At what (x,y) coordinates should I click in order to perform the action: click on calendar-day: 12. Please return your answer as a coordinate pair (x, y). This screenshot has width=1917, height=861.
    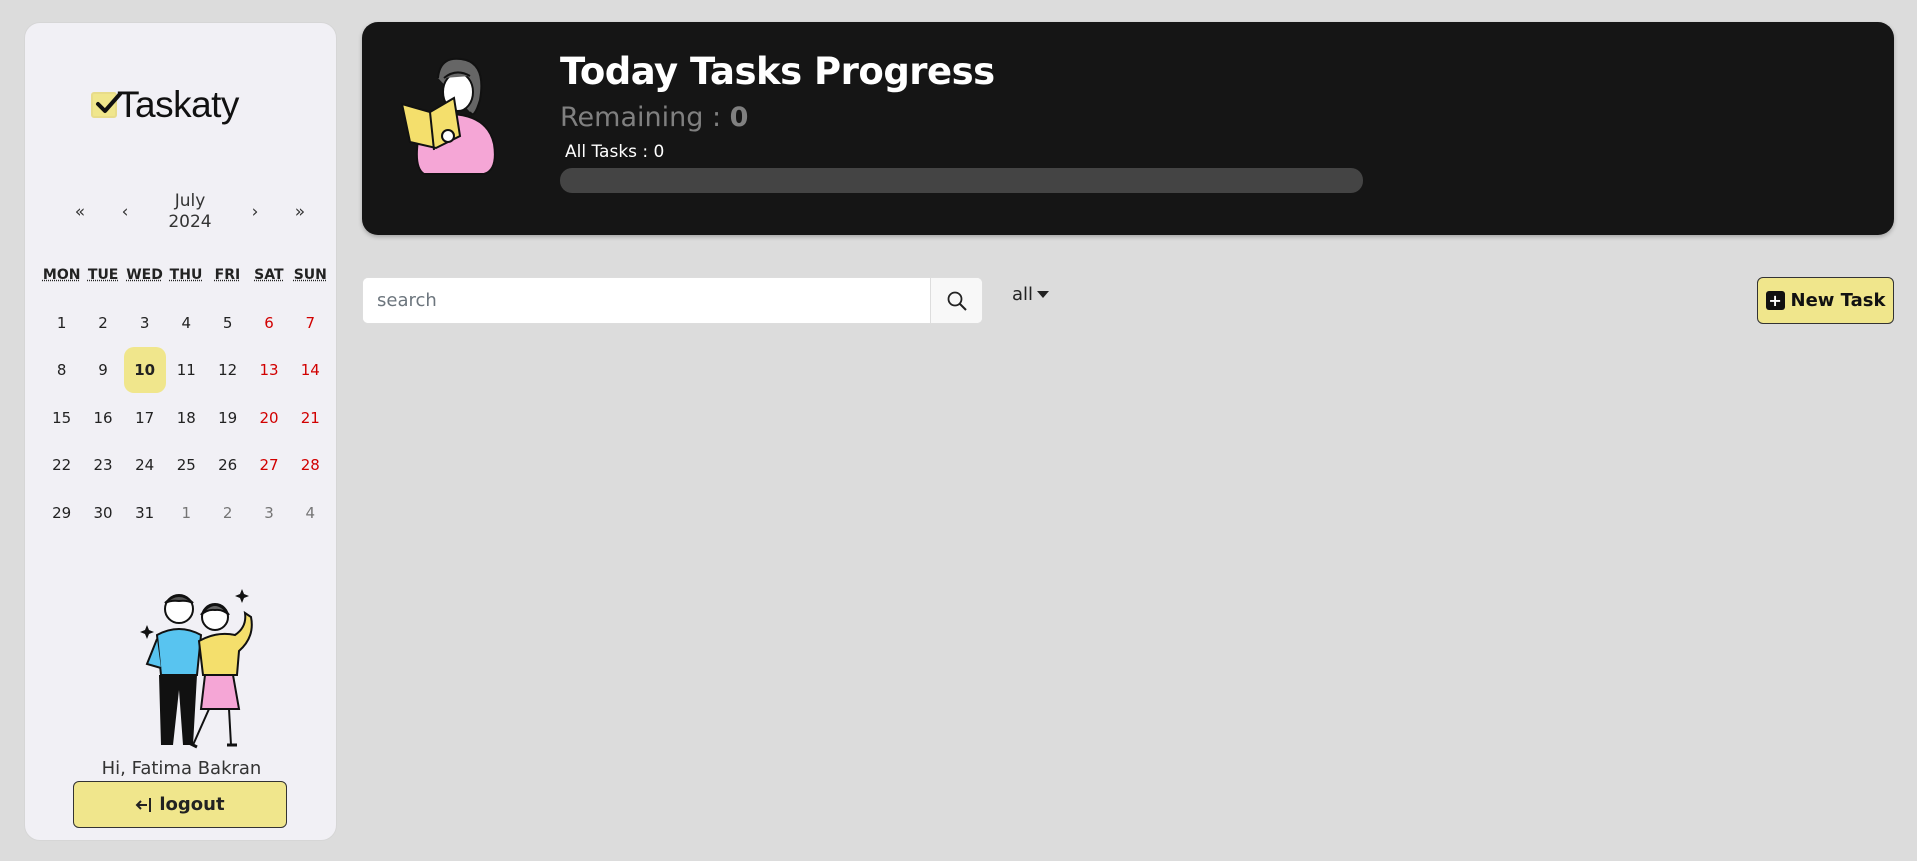
    Looking at the image, I should click on (227, 371).